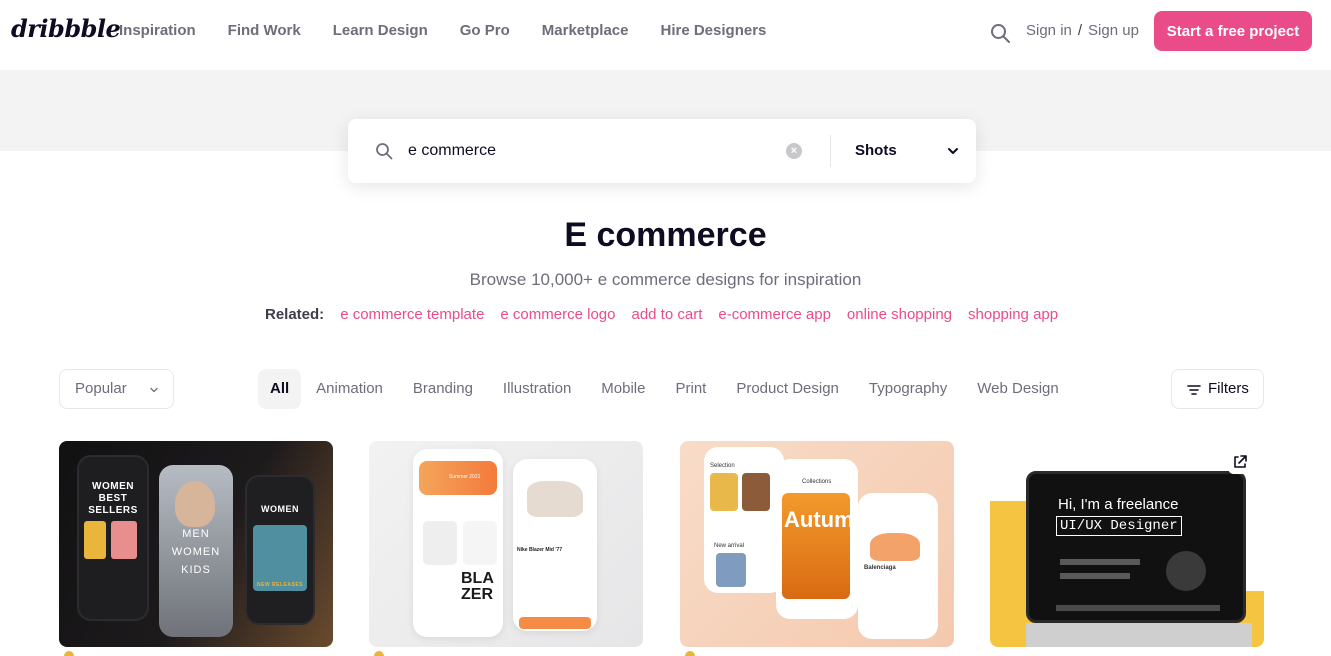 This screenshot has width=1331, height=656. What do you see at coordinates (1228, 388) in the screenshot?
I see `filters-label: Filters` at bounding box center [1228, 388].